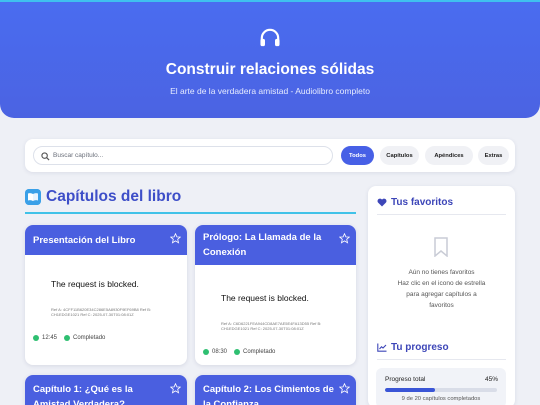  I want to click on search-input, so click(190, 155).